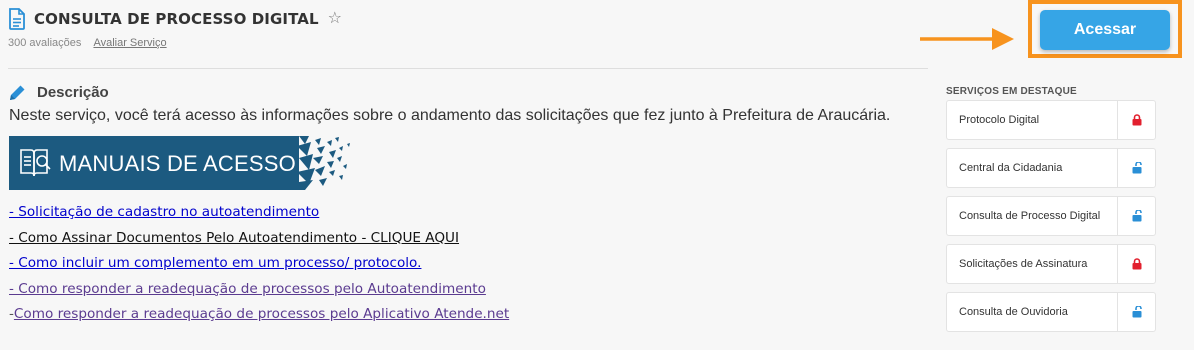  I want to click on featured-item-consulta-ouvidoria: Consulta de Ouvidoria, so click(1051, 312).